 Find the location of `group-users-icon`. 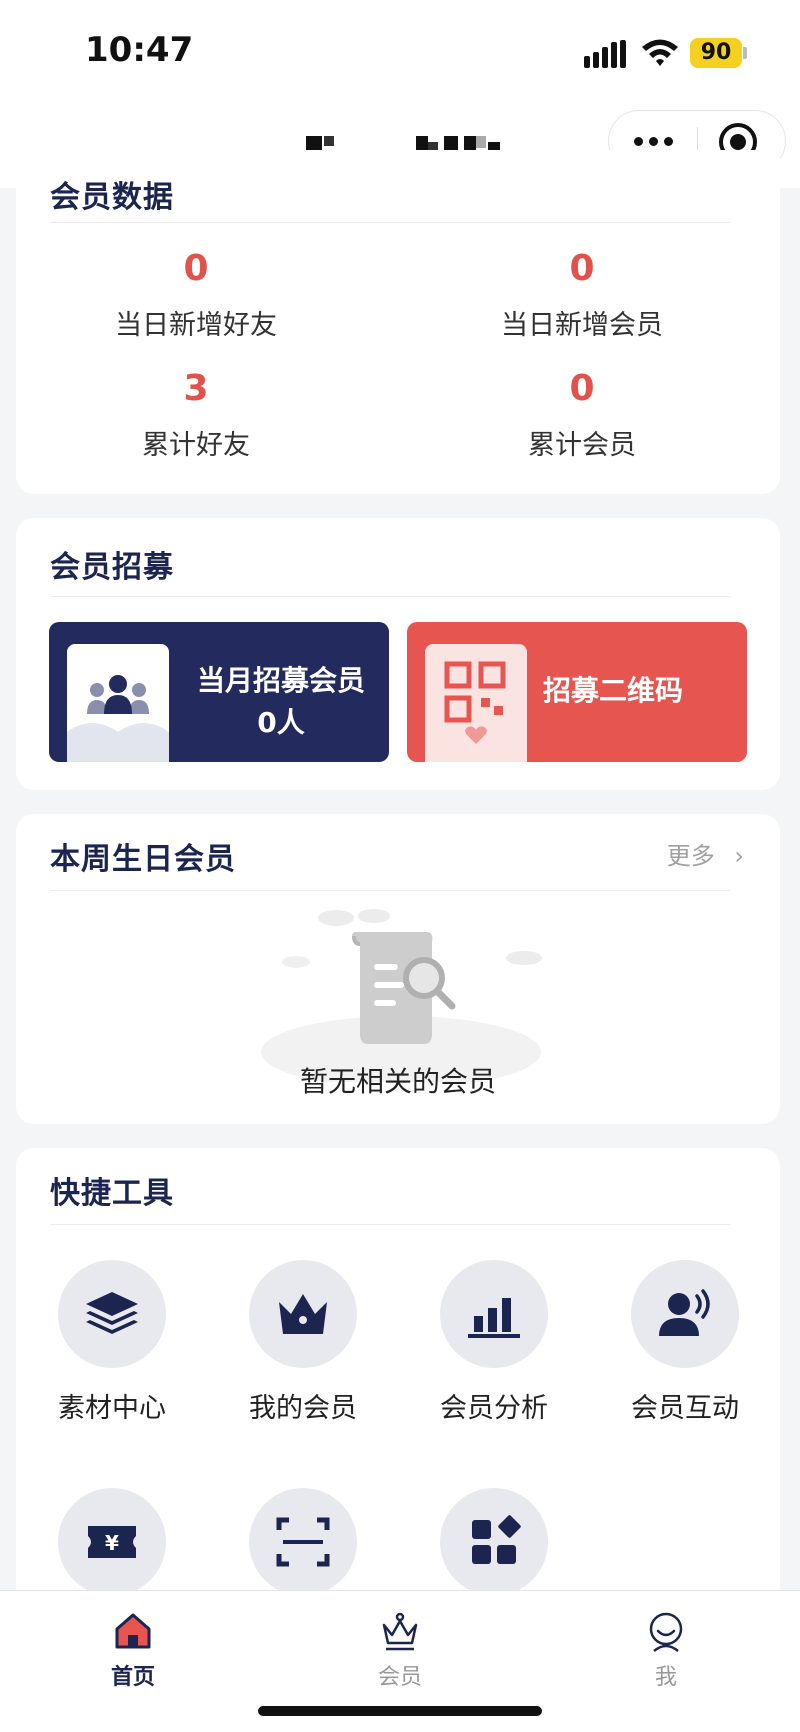

group-users-icon is located at coordinates (118, 718).